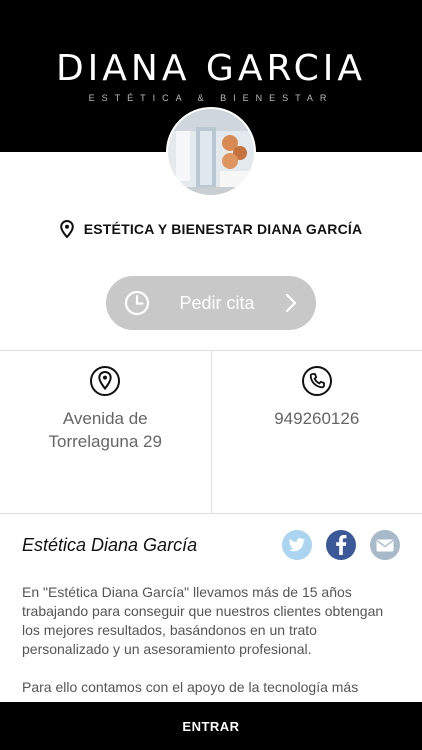 This screenshot has height=750, width=422. I want to click on social-share-group, so click(341, 545).